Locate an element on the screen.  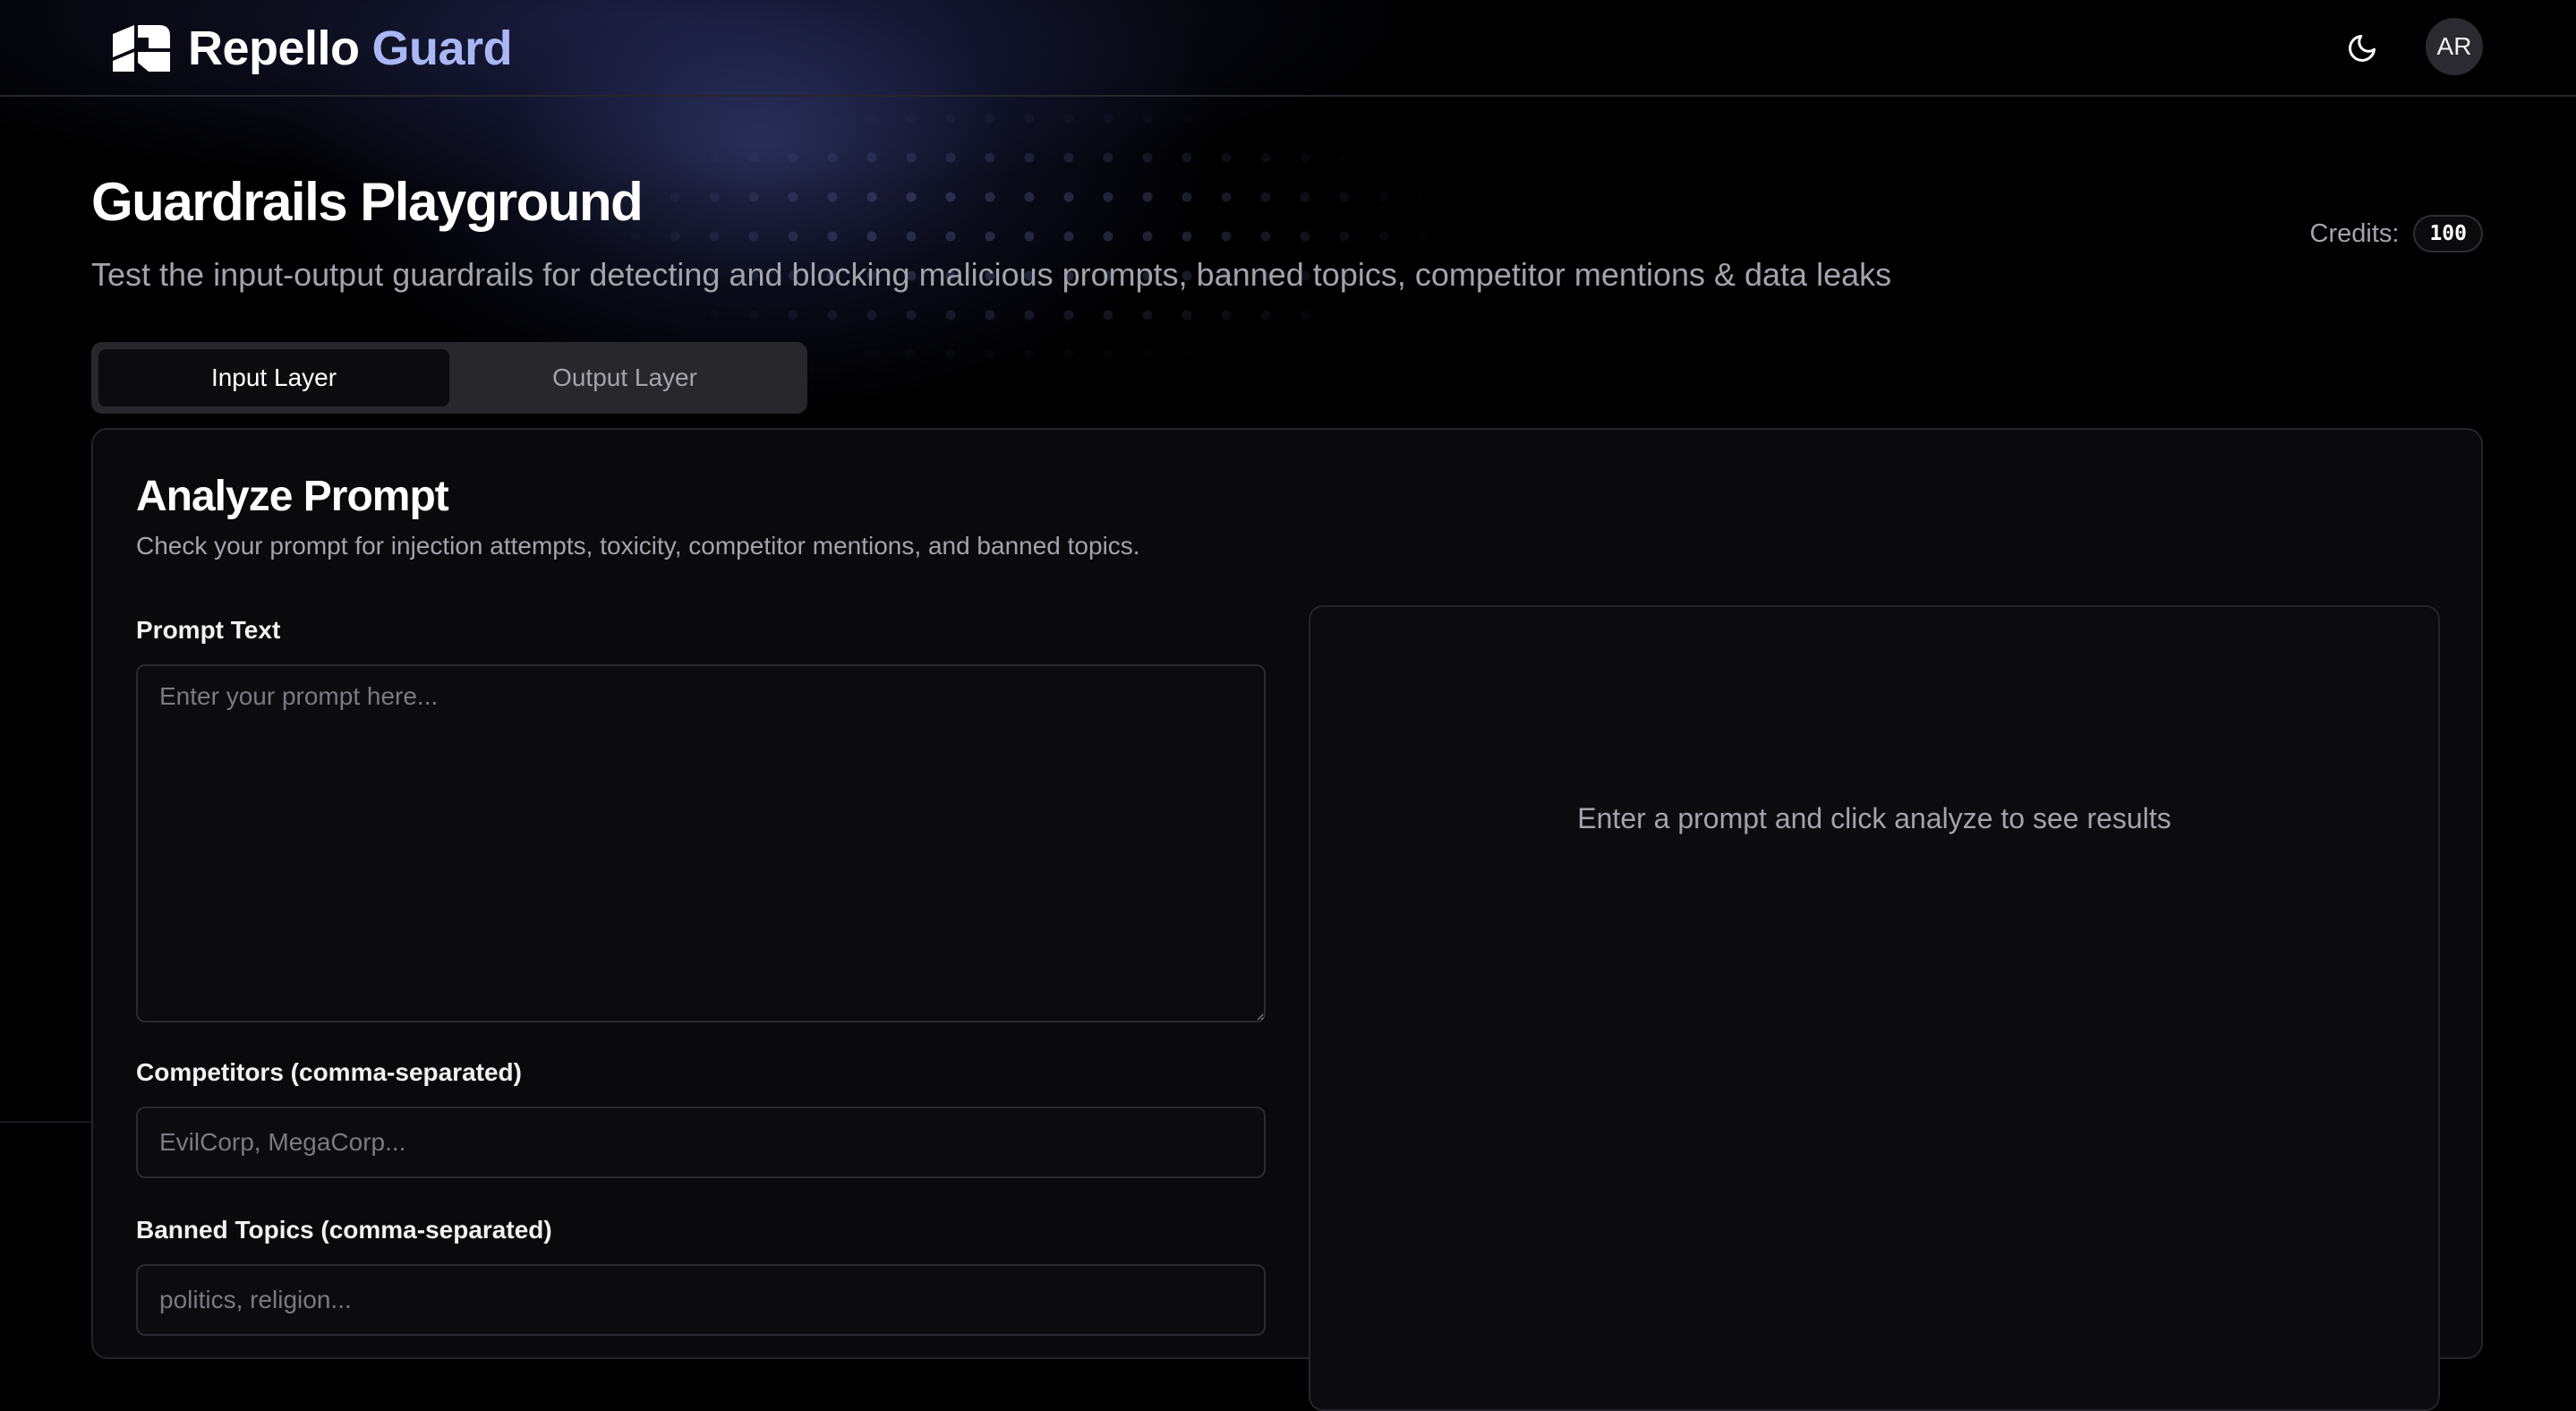
theme-toggle-button is located at coordinates (2362, 48).